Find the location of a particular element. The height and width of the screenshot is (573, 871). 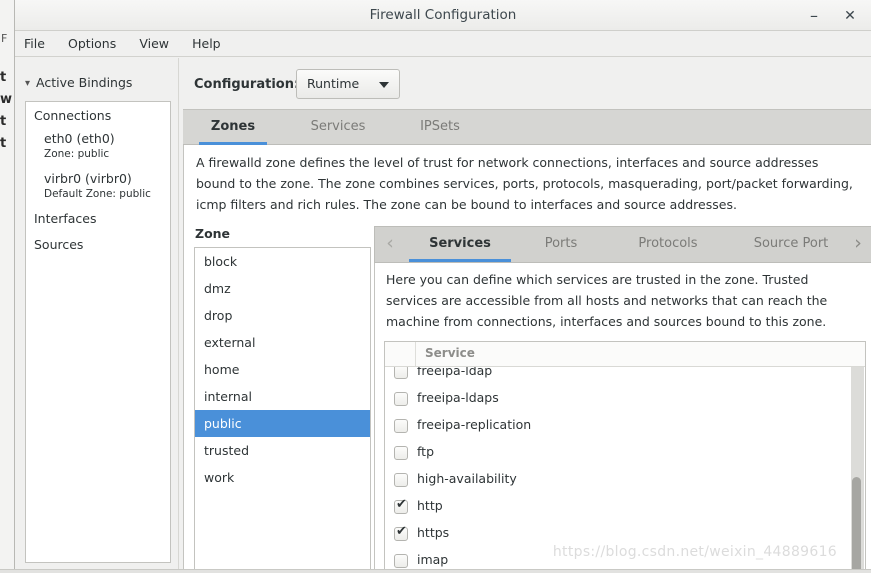

tab-ports: Ports is located at coordinates (561, 244).